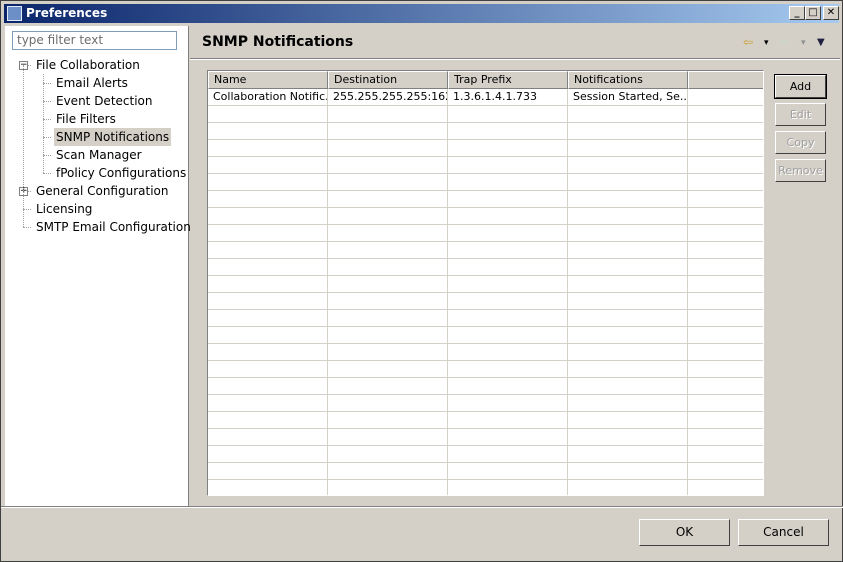 This screenshot has height=562, width=843. I want to click on title-bar: Preferences _ □ ✕, so click(421, 13).